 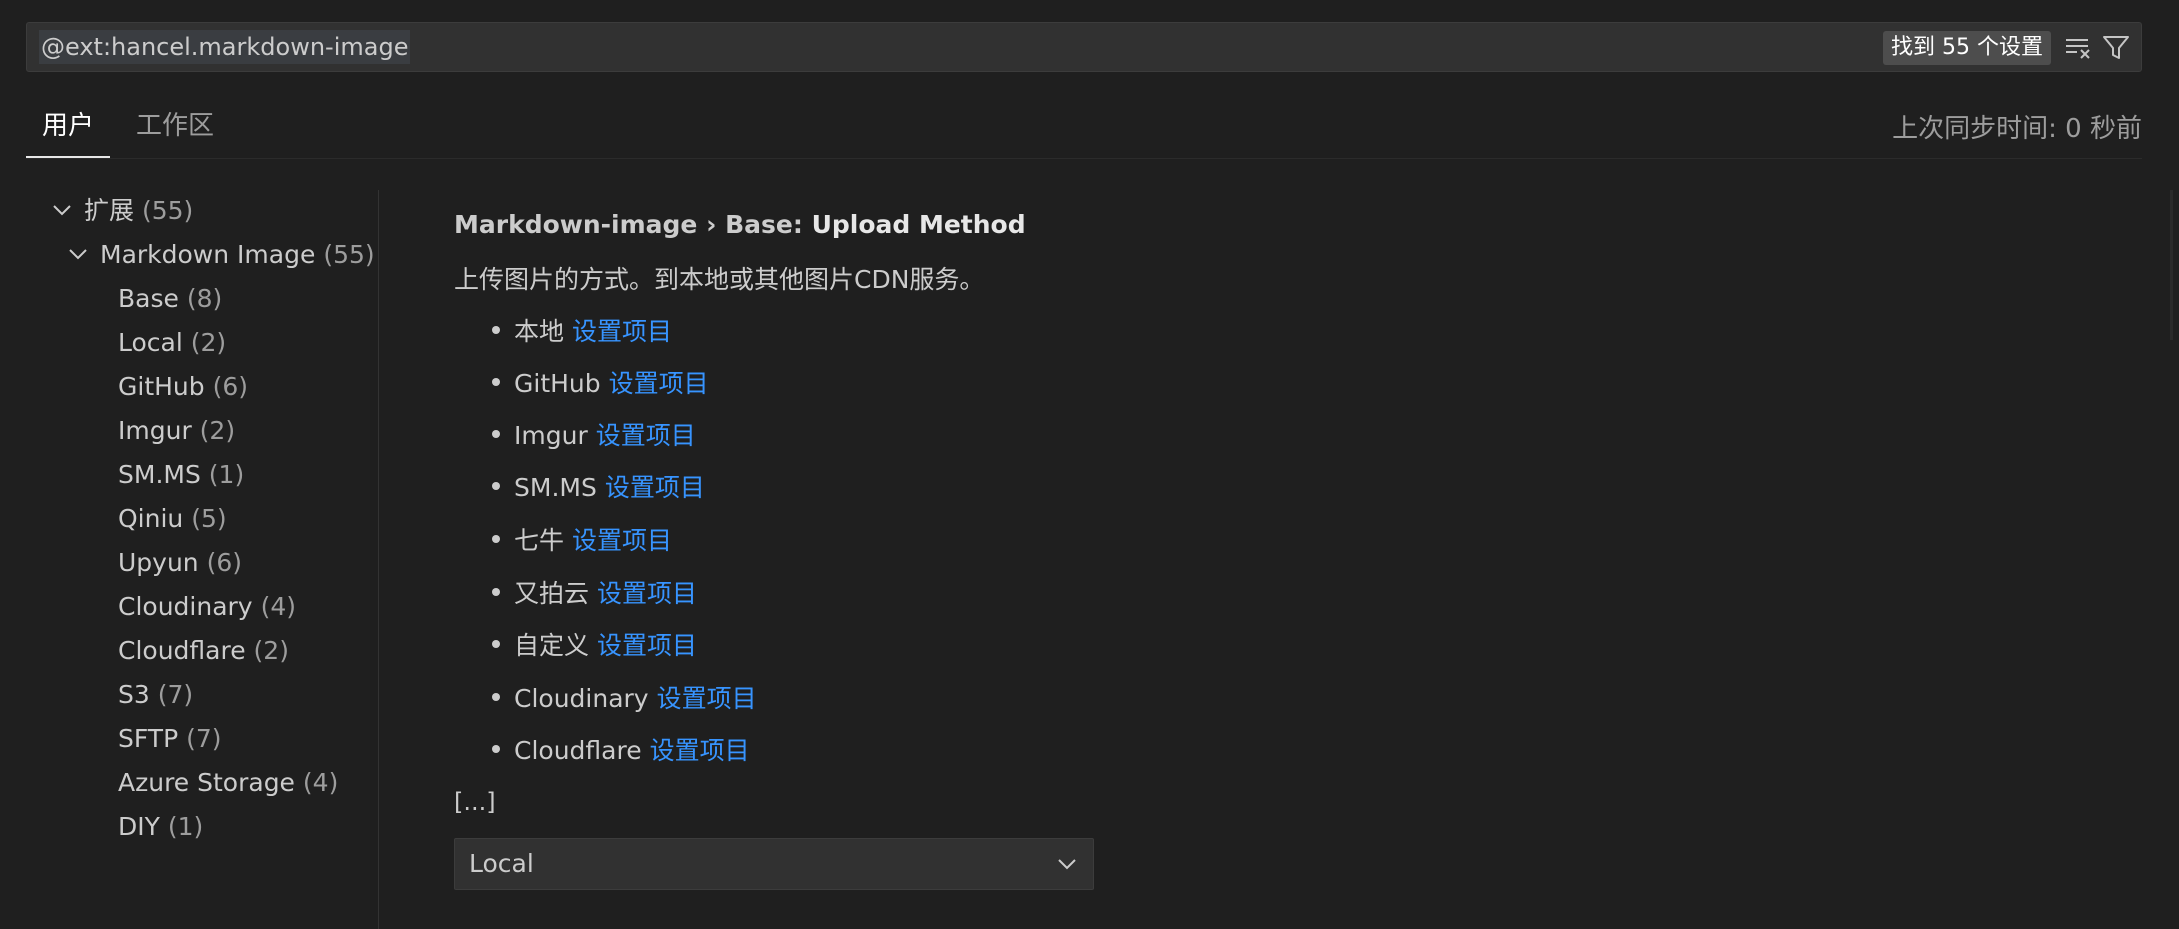 What do you see at coordinates (158, 562) in the screenshot?
I see `toc-label: Upyun` at bounding box center [158, 562].